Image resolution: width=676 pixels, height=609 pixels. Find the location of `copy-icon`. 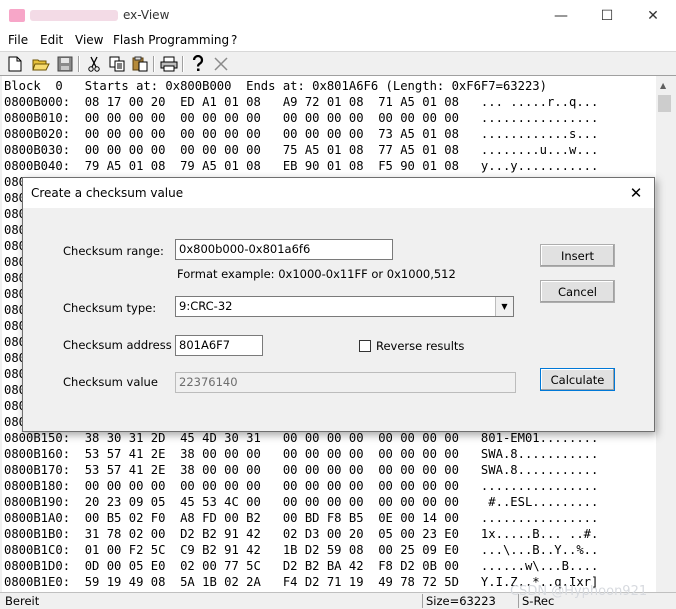

copy-icon is located at coordinates (117, 64).